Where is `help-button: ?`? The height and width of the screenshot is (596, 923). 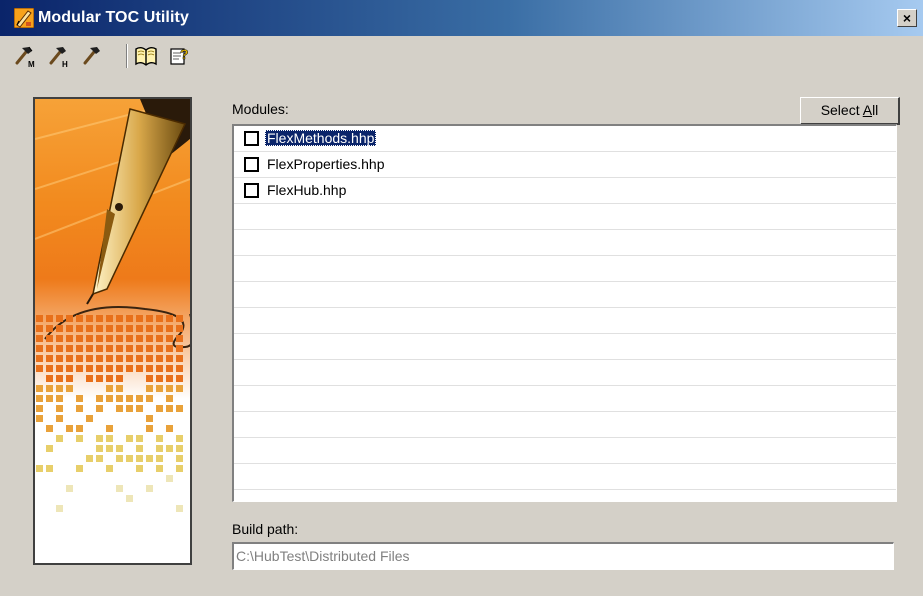 help-button: ? is located at coordinates (180, 56).